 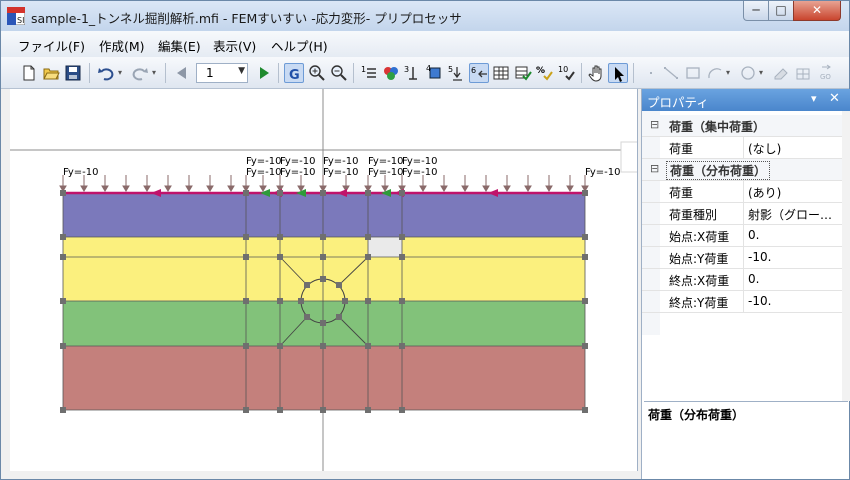 I want to click on maximize-button: □, so click(x=781, y=11).